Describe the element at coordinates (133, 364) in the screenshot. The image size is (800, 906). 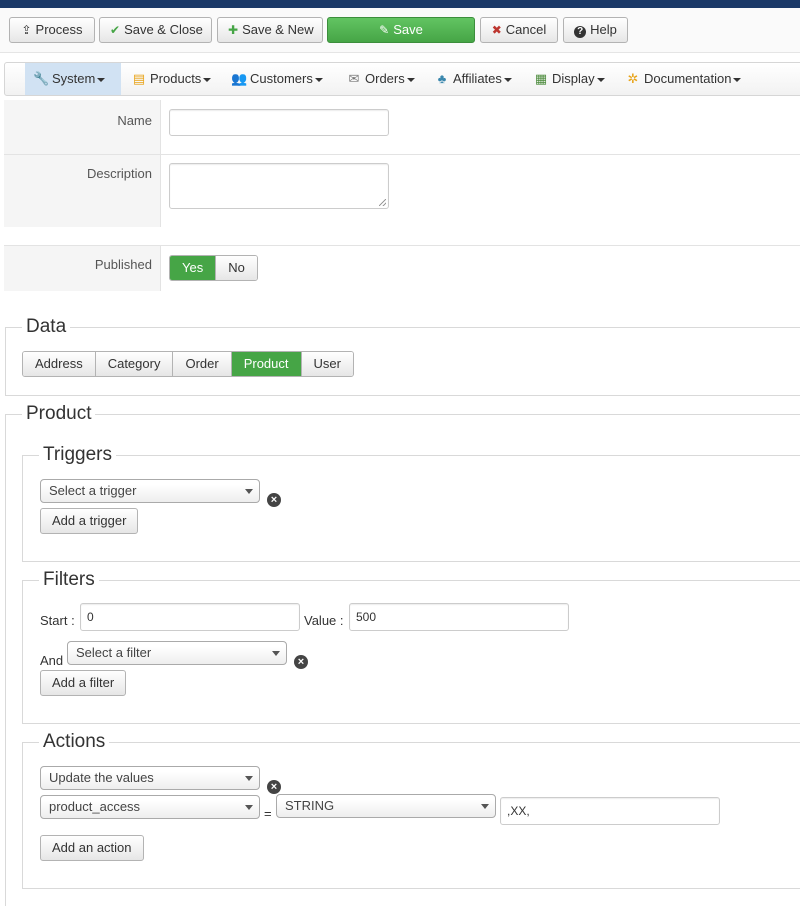
I see `tab-category: Category` at that location.